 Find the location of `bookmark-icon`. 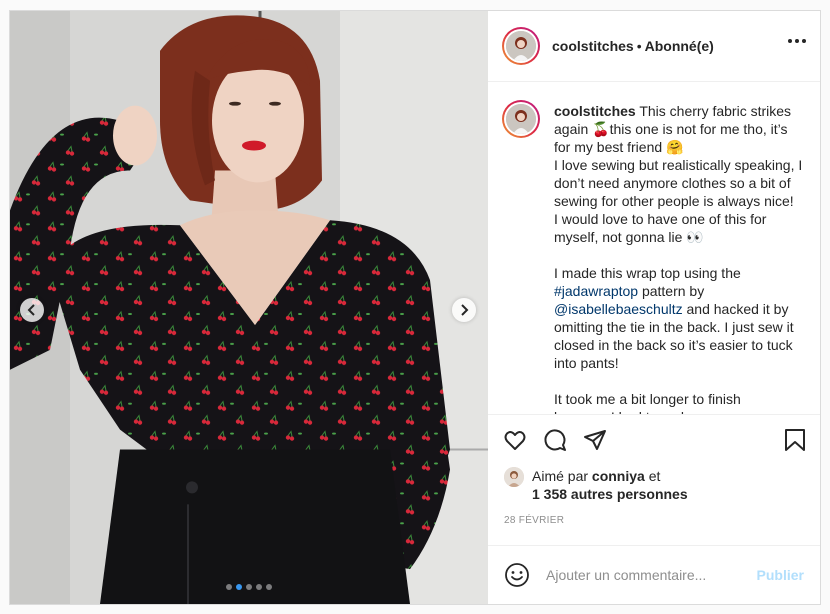

bookmark-icon is located at coordinates (795, 440).